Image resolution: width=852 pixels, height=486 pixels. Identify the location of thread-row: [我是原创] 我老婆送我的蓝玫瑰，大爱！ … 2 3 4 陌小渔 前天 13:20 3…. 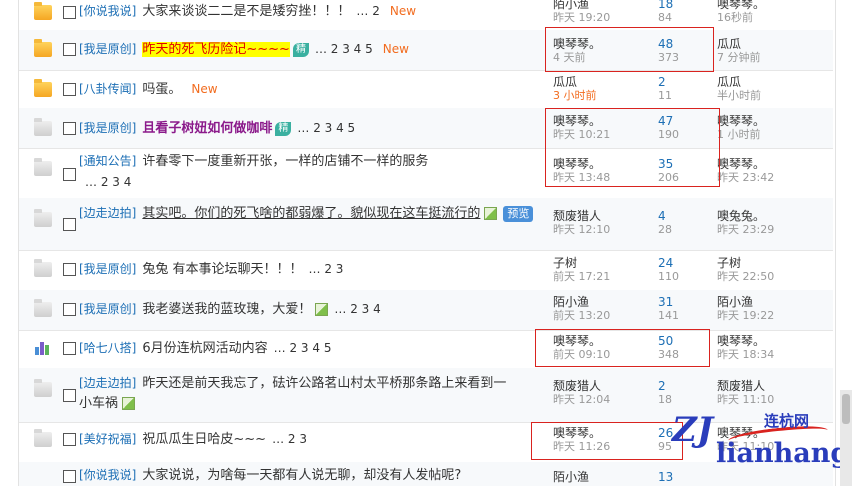
(426, 310).